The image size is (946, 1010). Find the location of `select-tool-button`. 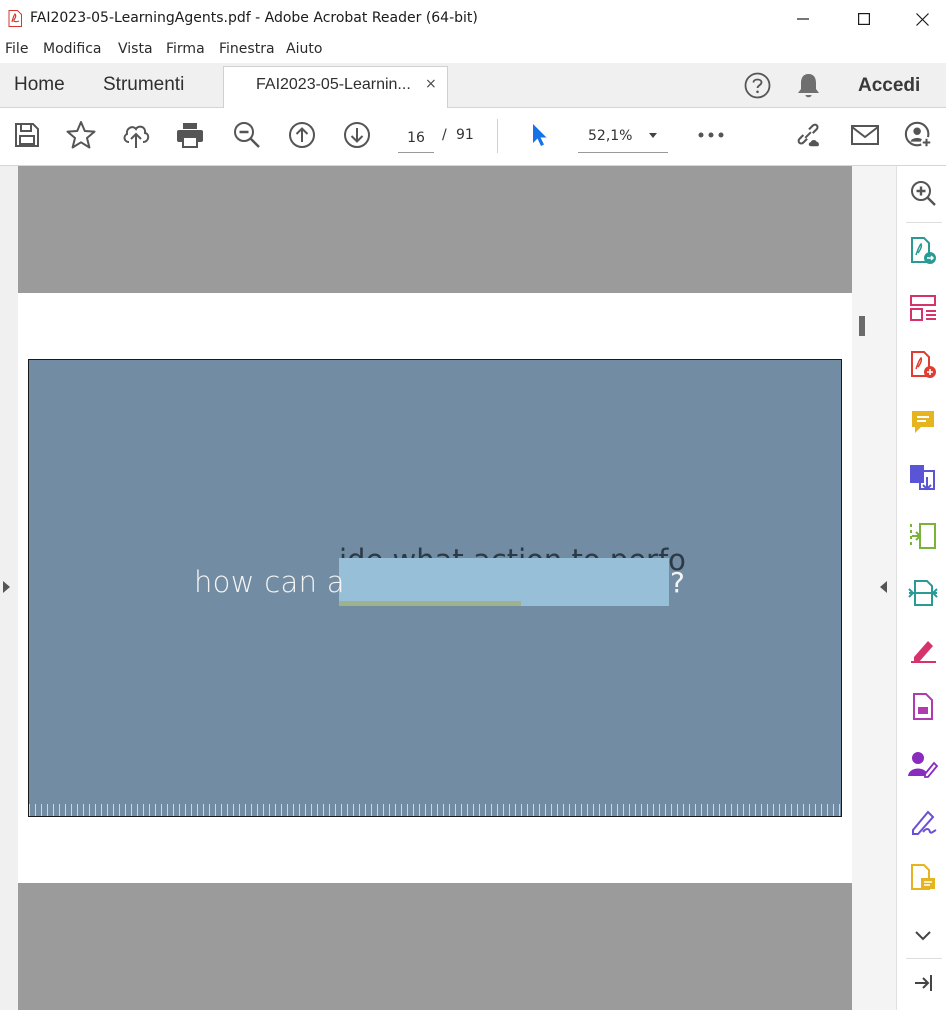

select-tool-button is located at coordinates (539, 135).